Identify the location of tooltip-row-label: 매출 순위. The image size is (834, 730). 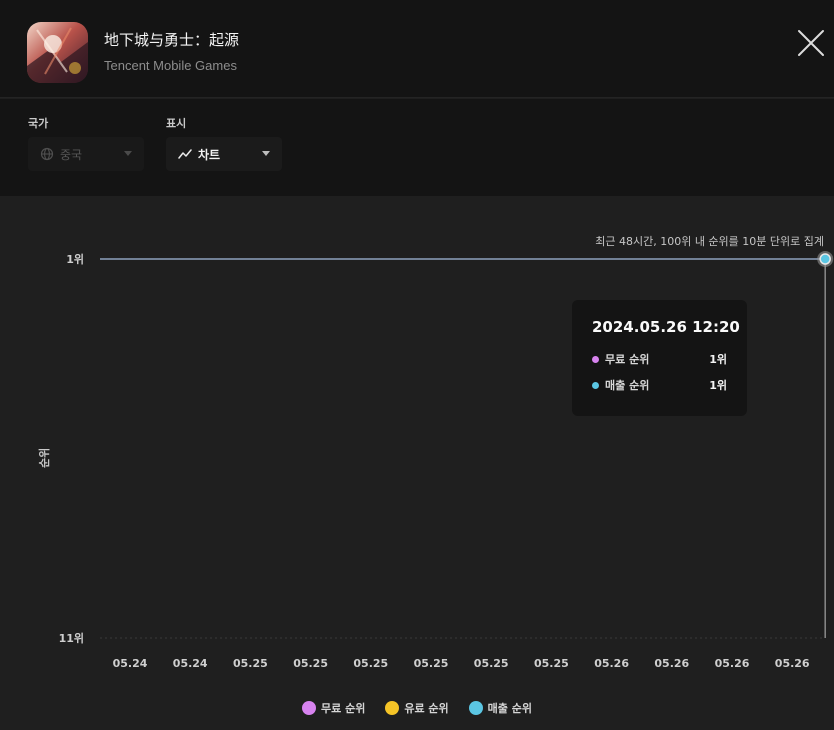
(627, 385).